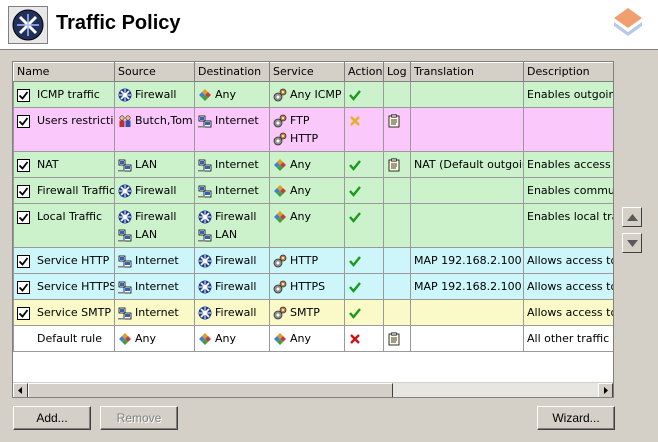 The height and width of the screenshot is (442, 658). I want to click on rule-source-cell: Firewall, so click(154, 94).